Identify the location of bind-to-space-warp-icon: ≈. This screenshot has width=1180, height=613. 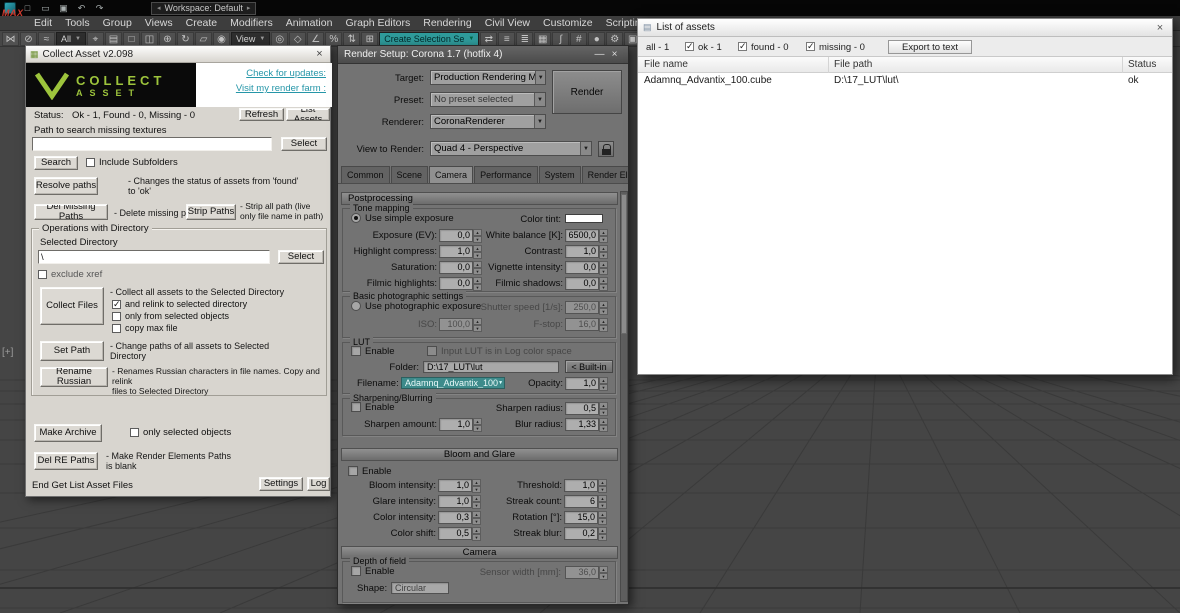
(46, 38).